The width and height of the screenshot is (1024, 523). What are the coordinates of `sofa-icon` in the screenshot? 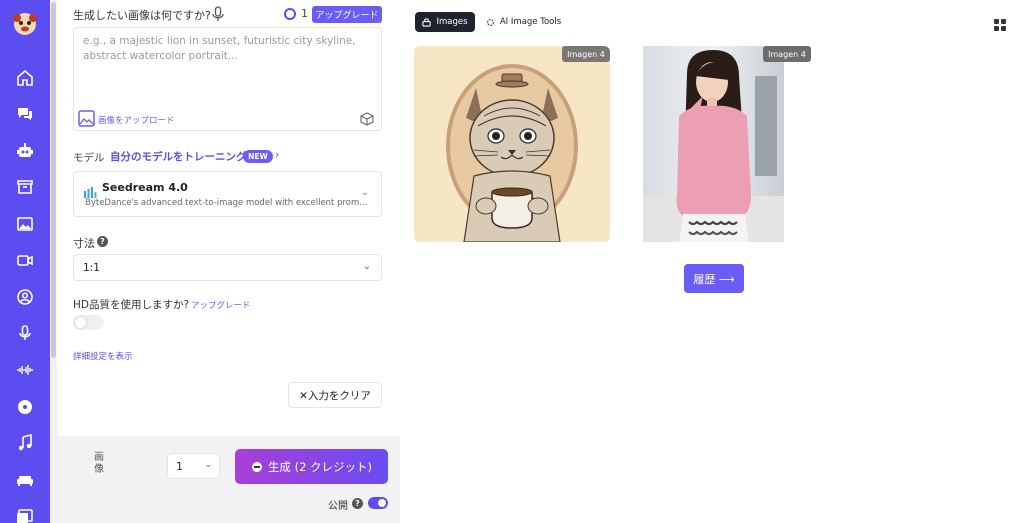 It's located at (25, 479).